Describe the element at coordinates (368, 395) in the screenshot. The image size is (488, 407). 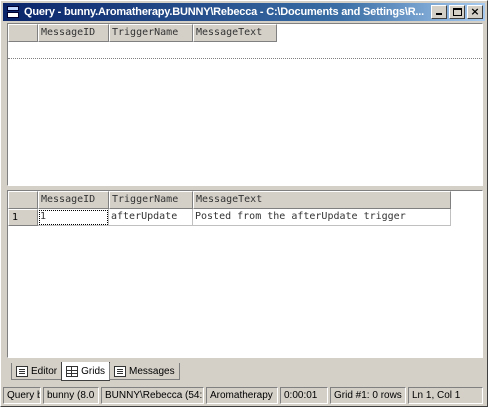
I see `status-grid-rows: Grid #1: 0 rows` at that location.